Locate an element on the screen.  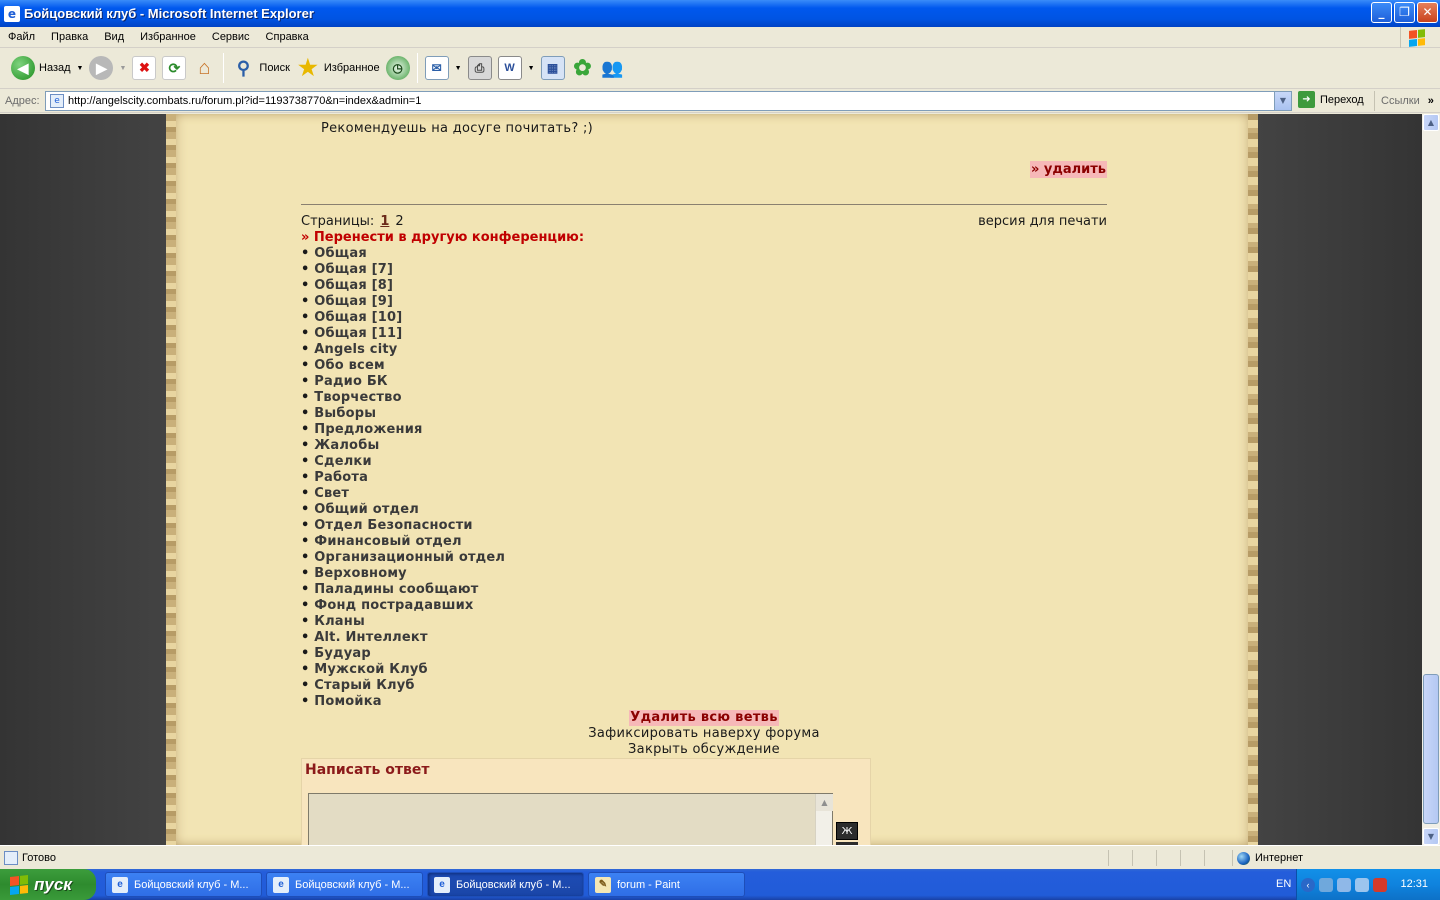
links-chevron-icon: » is located at coordinates (1431, 101).